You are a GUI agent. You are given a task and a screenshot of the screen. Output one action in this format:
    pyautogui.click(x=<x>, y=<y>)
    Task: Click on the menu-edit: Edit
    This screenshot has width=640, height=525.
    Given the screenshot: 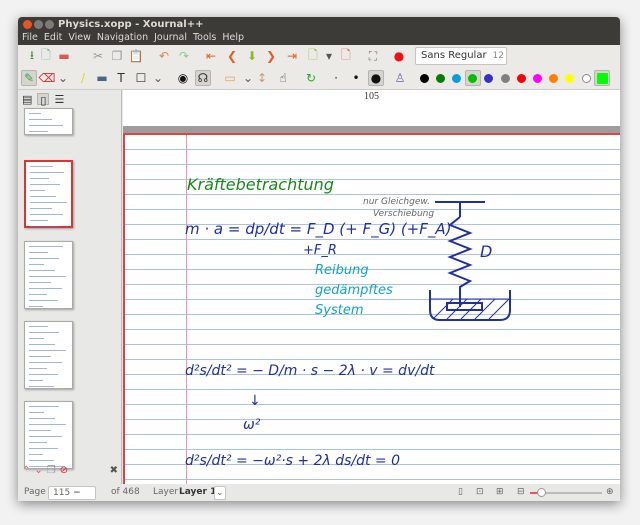 What is the action you would take?
    pyautogui.click(x=53, y=38)
    